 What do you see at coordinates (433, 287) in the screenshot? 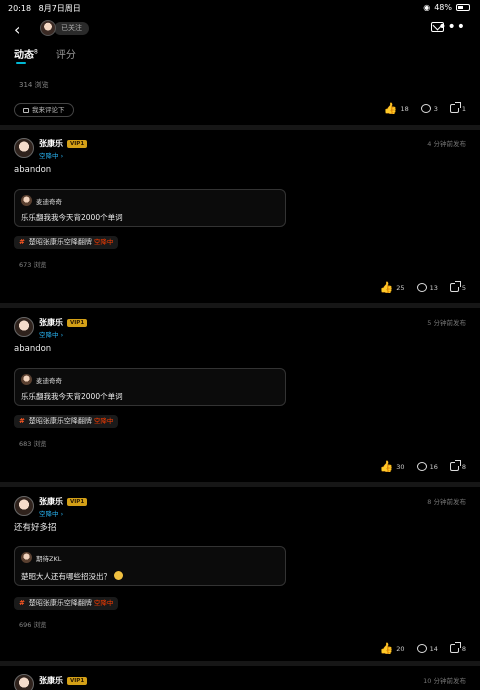
I see `comment-count: 13` at bounding box center [433, 287].